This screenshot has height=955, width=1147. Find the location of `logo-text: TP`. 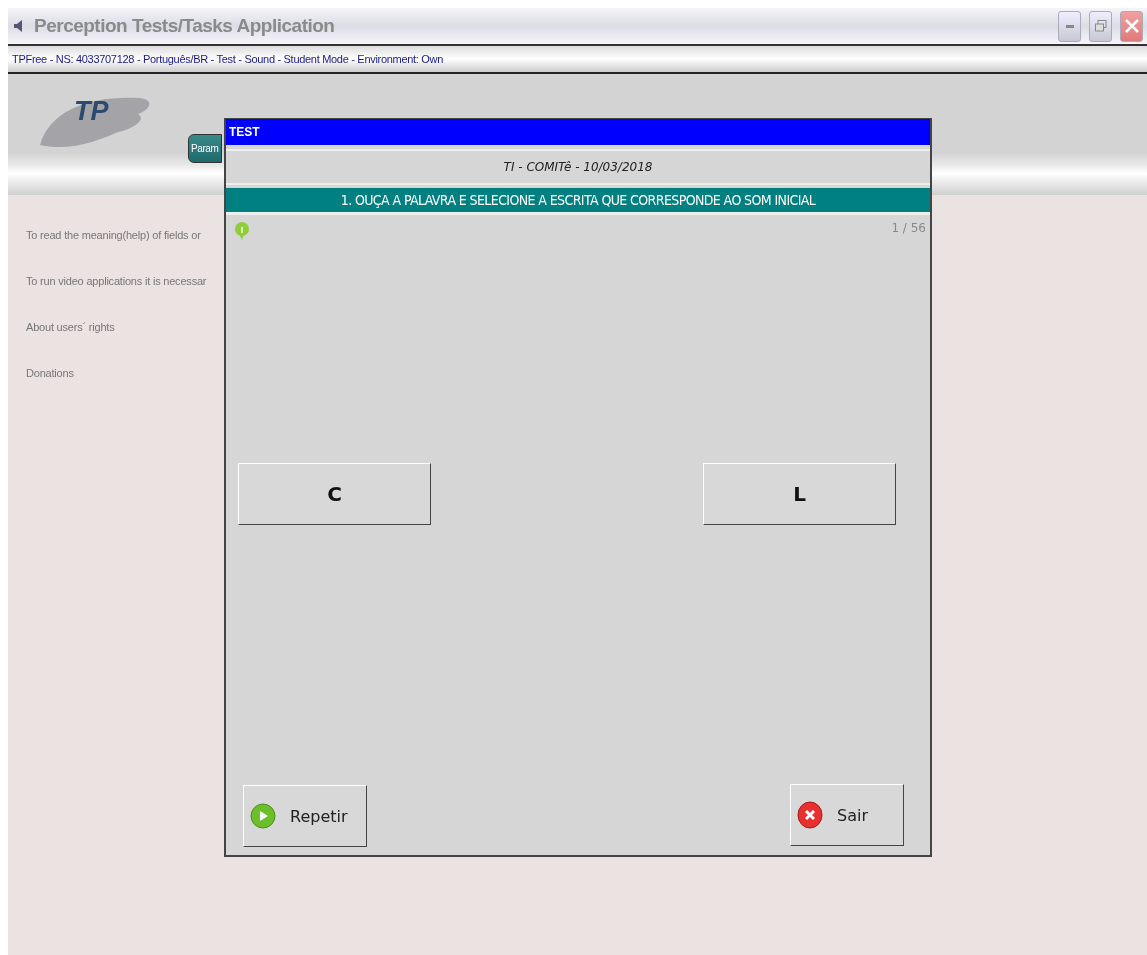

logo-text: TP is located at coordinates (91, 111).